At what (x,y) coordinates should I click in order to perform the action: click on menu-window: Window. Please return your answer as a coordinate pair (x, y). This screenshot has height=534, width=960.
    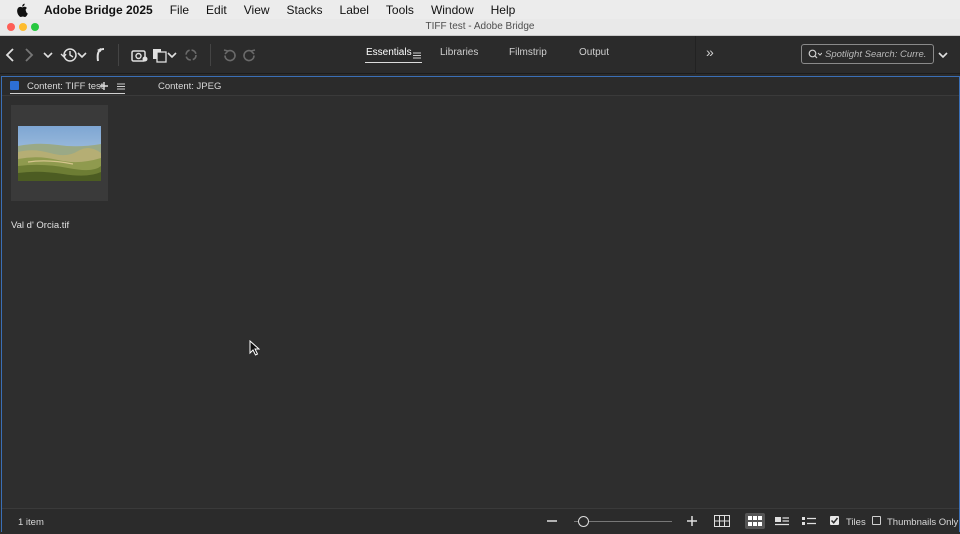
    Looking at the image, I should click on (452, 10).